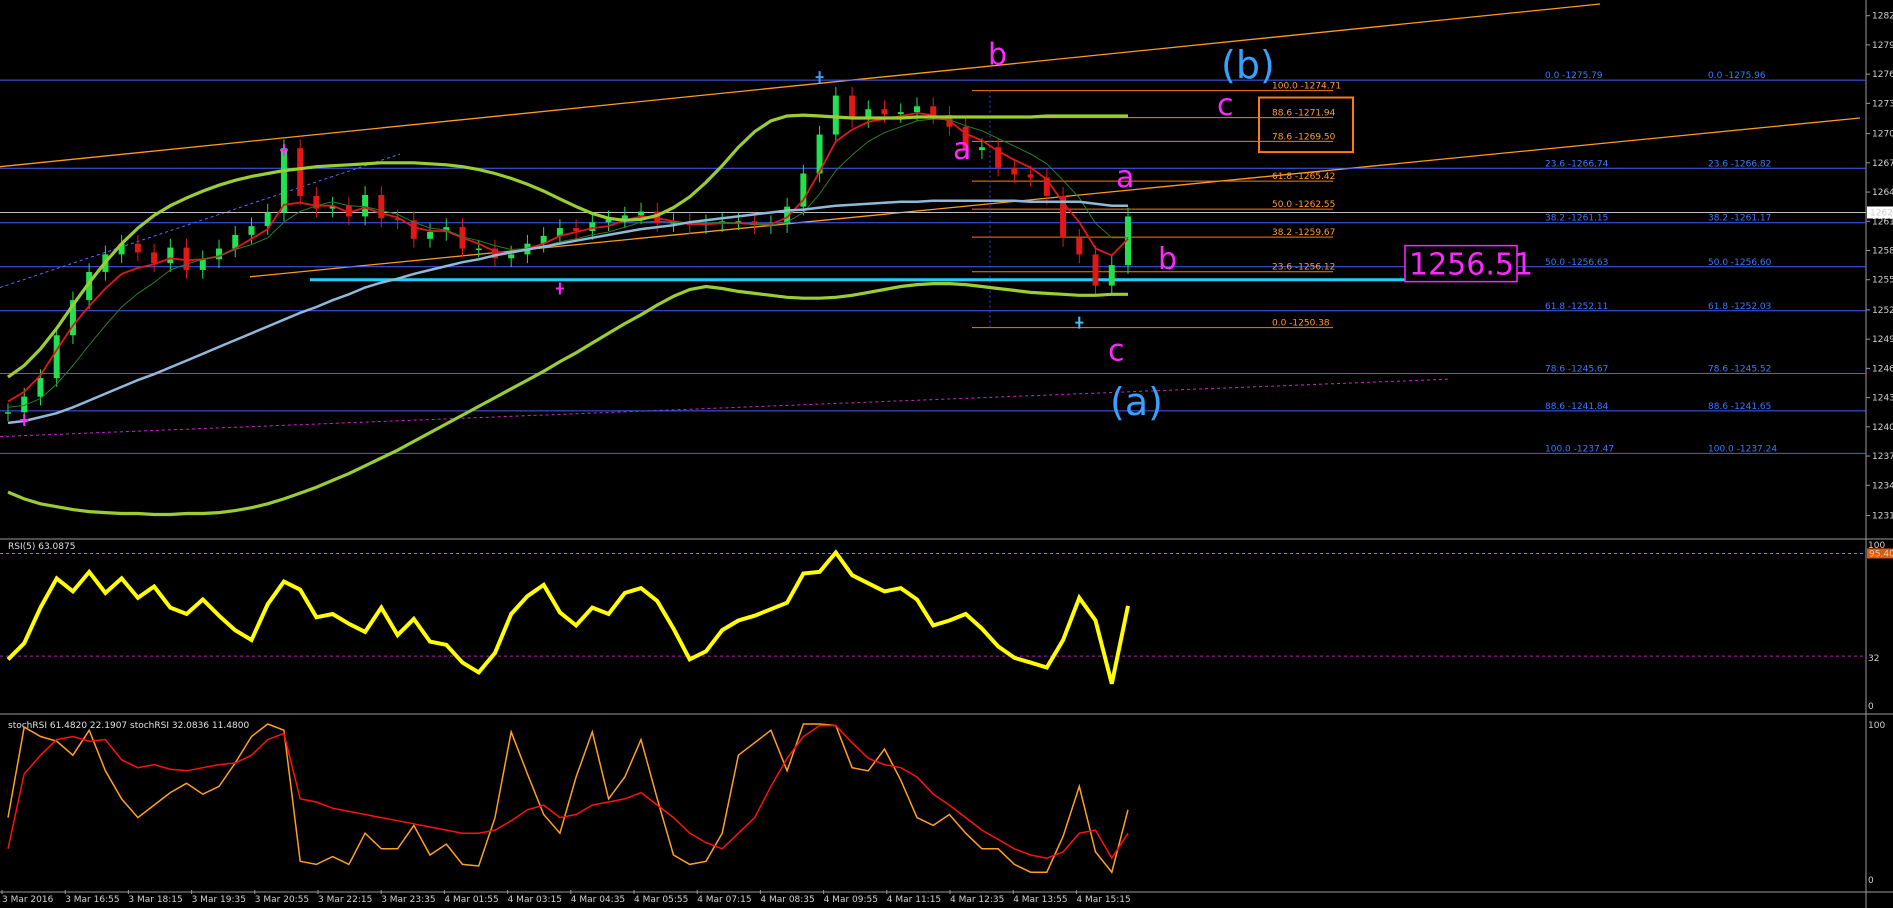 The image size is (1893, 908). Describe the element at coordinates (1876, 726) in the screenshot. I see `stochrsi-axis-tick: 100` at that location.